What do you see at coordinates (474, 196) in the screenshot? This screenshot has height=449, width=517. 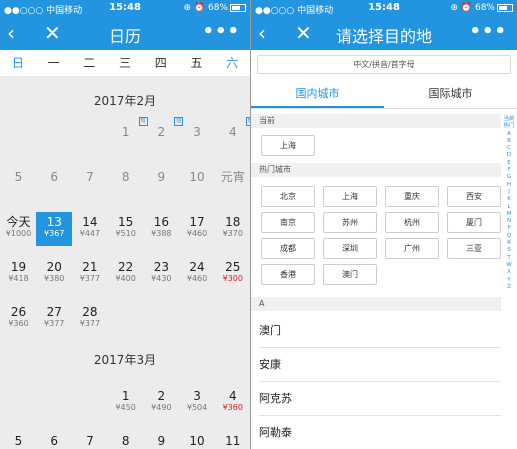 I see `hot-city-chip: 西安` at bounding box center [474, 196].